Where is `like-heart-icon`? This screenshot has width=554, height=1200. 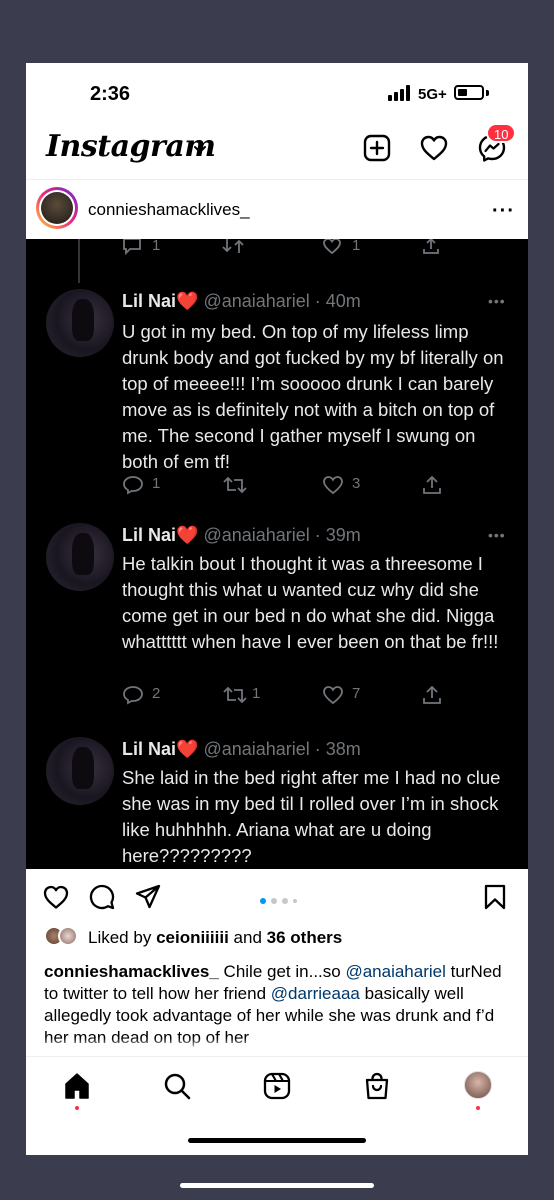 like-heart-icon is located at coordinates (56, 897).